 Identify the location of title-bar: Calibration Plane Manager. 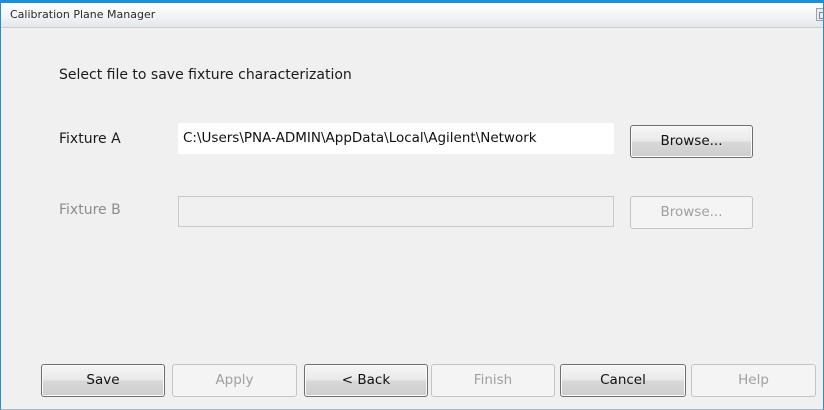
(412, 15).